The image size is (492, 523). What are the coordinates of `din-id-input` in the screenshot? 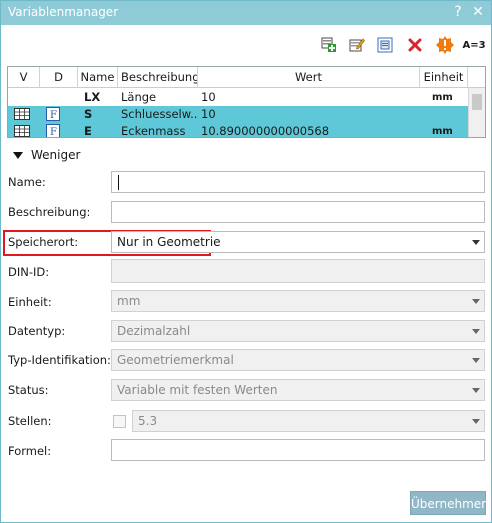 It's located at (298, 271).